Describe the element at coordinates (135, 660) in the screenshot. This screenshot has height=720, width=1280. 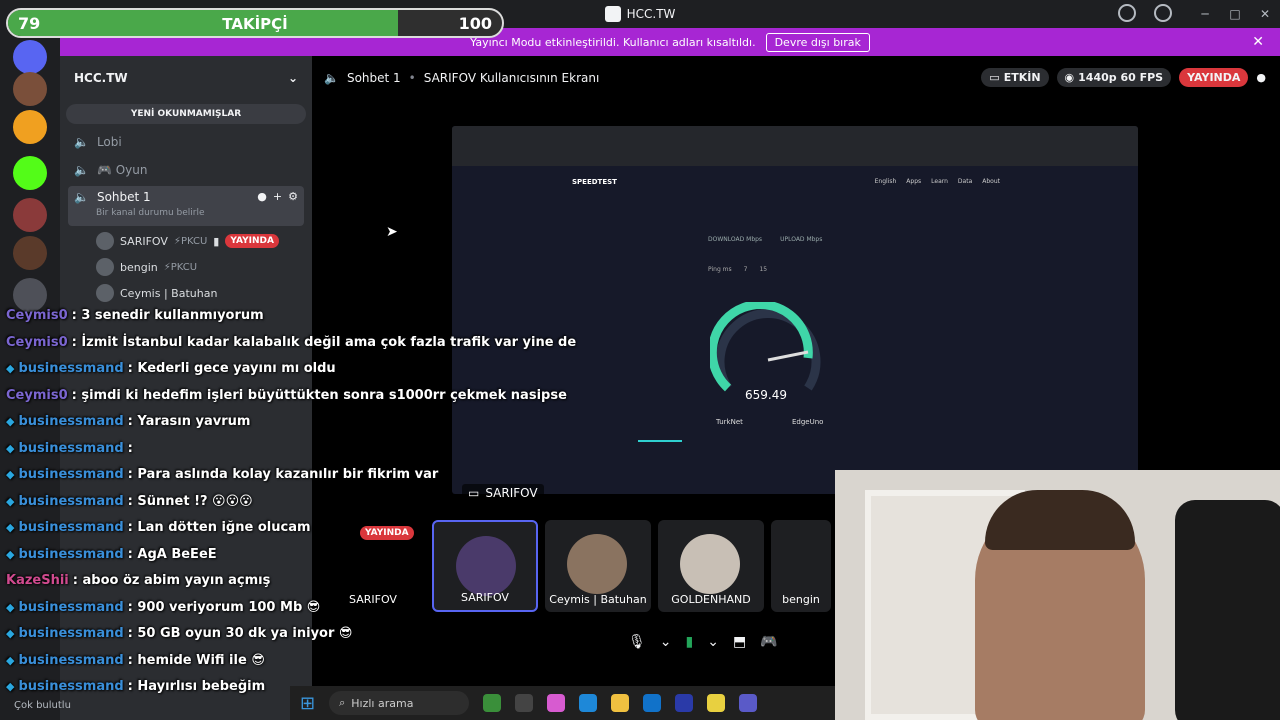
I see `chat-message: ◆ businessmand: hemide Wifi ile 😎` at that location.